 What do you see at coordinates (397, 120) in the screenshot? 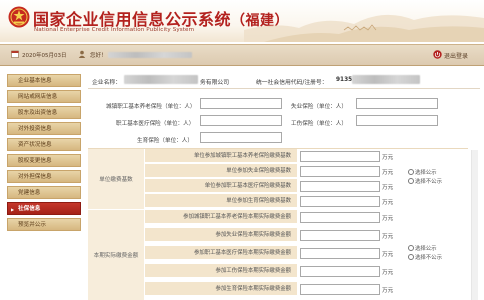
I see `injury-input` at bounding box center [397, 120].